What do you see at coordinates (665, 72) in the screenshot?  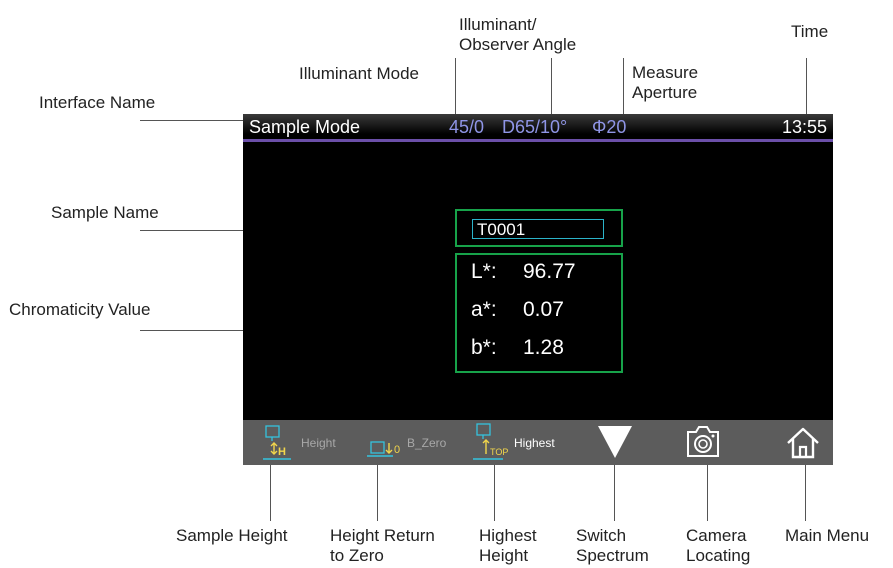 I see `callout-measure-aperture-line1: Measure` at bounding box center [665, 72].